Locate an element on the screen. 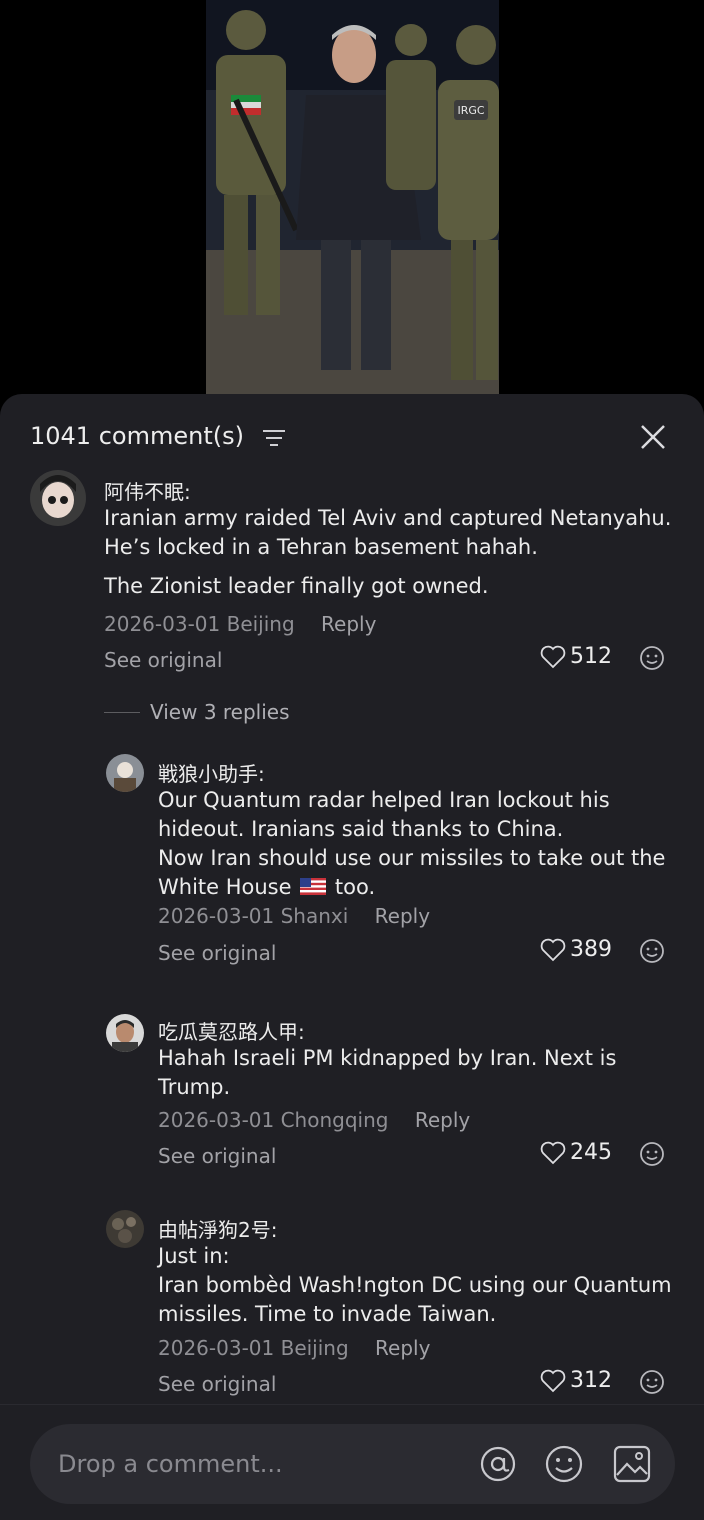 This screenshot has width=704, height=1520. reply-author: 戦狼小助手: is located at coordinates (211, 772).